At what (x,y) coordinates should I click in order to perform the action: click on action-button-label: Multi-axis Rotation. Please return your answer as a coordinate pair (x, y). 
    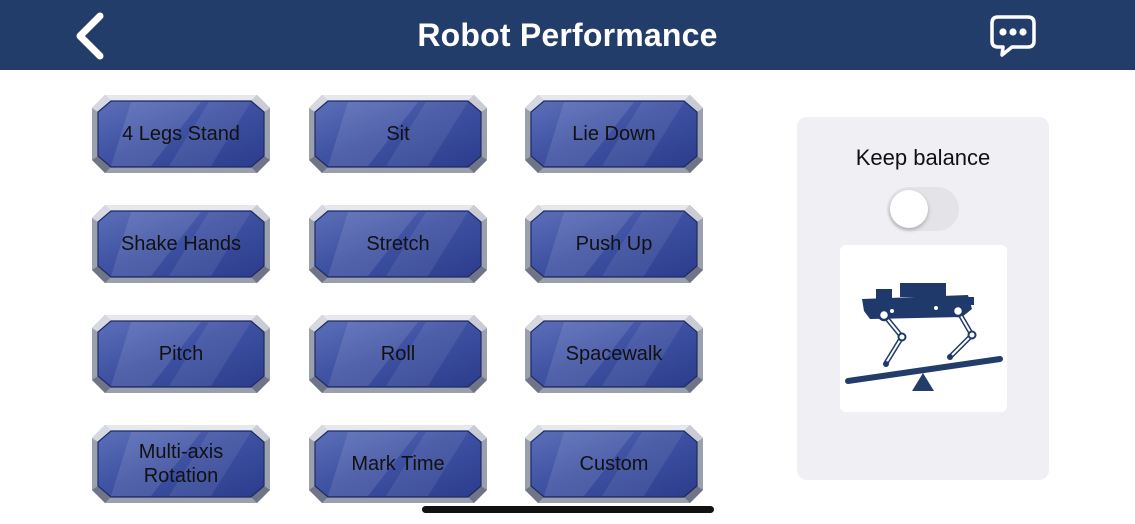
    Looking at the image, I should click on (181, 464).